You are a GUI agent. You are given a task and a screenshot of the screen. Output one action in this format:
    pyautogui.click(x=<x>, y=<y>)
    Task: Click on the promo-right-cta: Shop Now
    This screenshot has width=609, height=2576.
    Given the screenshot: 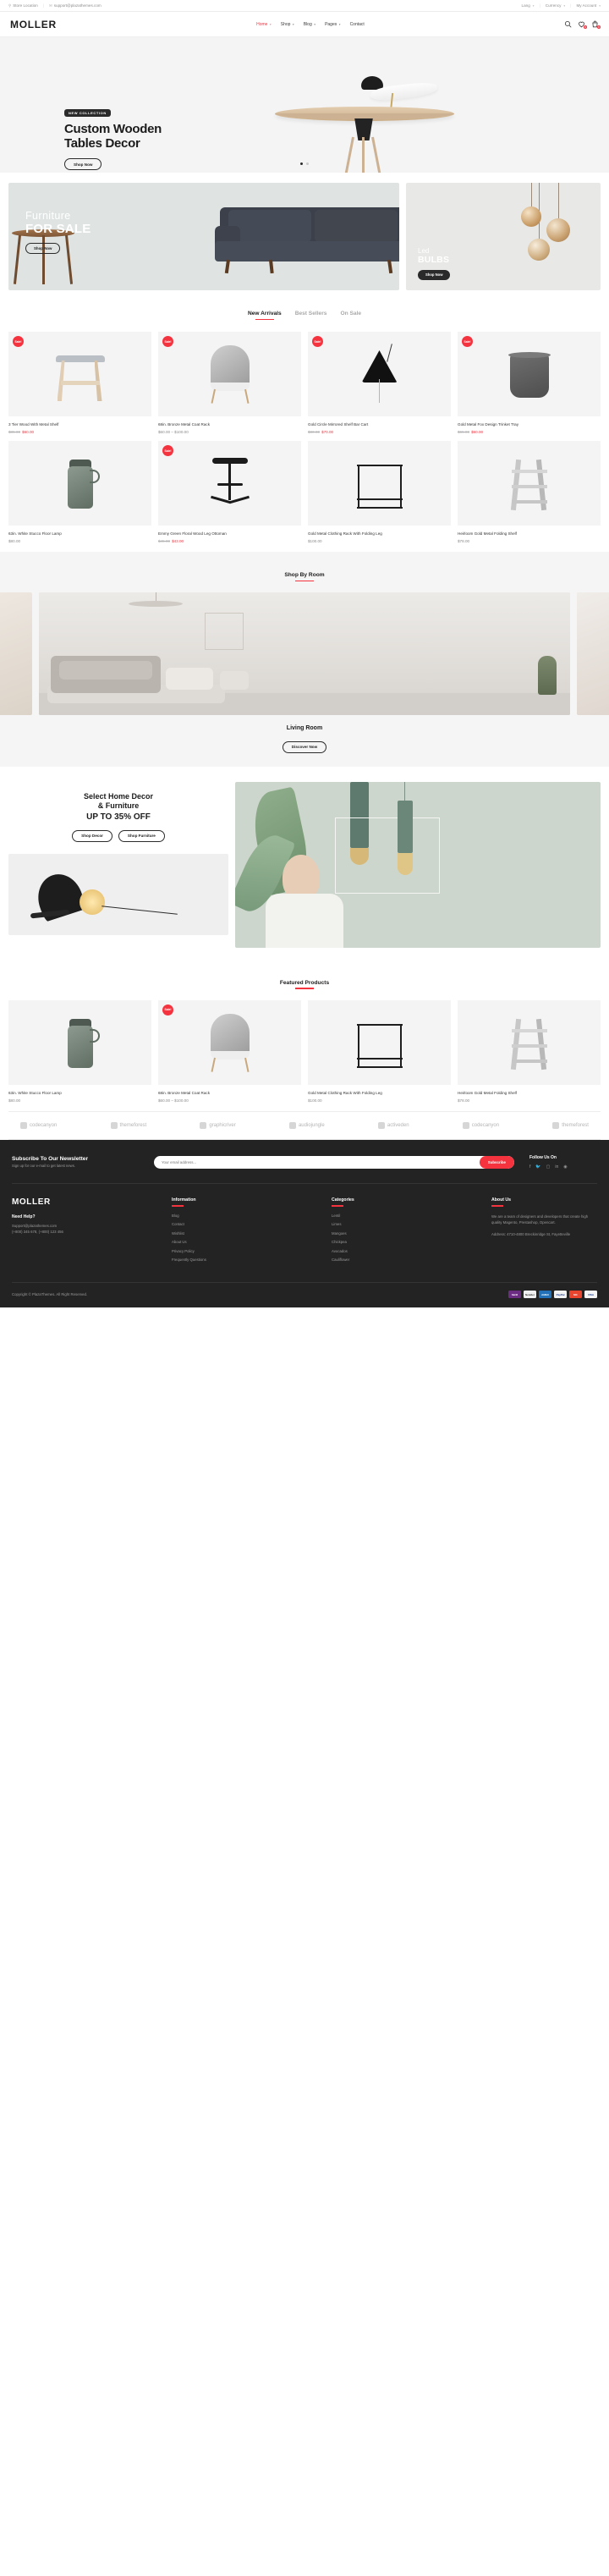 What is the action you would take?
    pyautogui.click(x=435, y=274)
    